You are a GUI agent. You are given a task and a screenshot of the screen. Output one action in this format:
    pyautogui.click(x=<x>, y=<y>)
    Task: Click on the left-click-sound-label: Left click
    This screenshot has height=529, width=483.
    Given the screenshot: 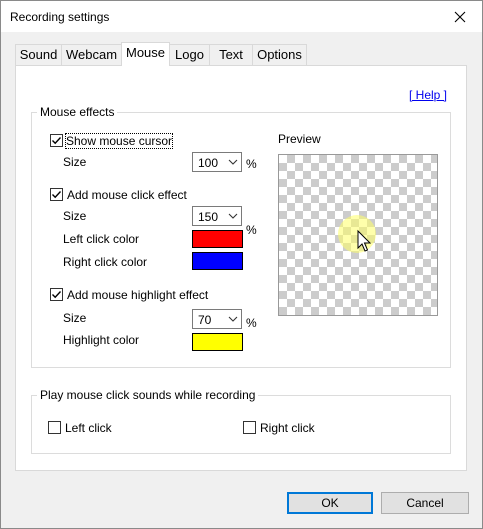 What is the action you would take?
    pyautogui.click(x=88, y=428)
    